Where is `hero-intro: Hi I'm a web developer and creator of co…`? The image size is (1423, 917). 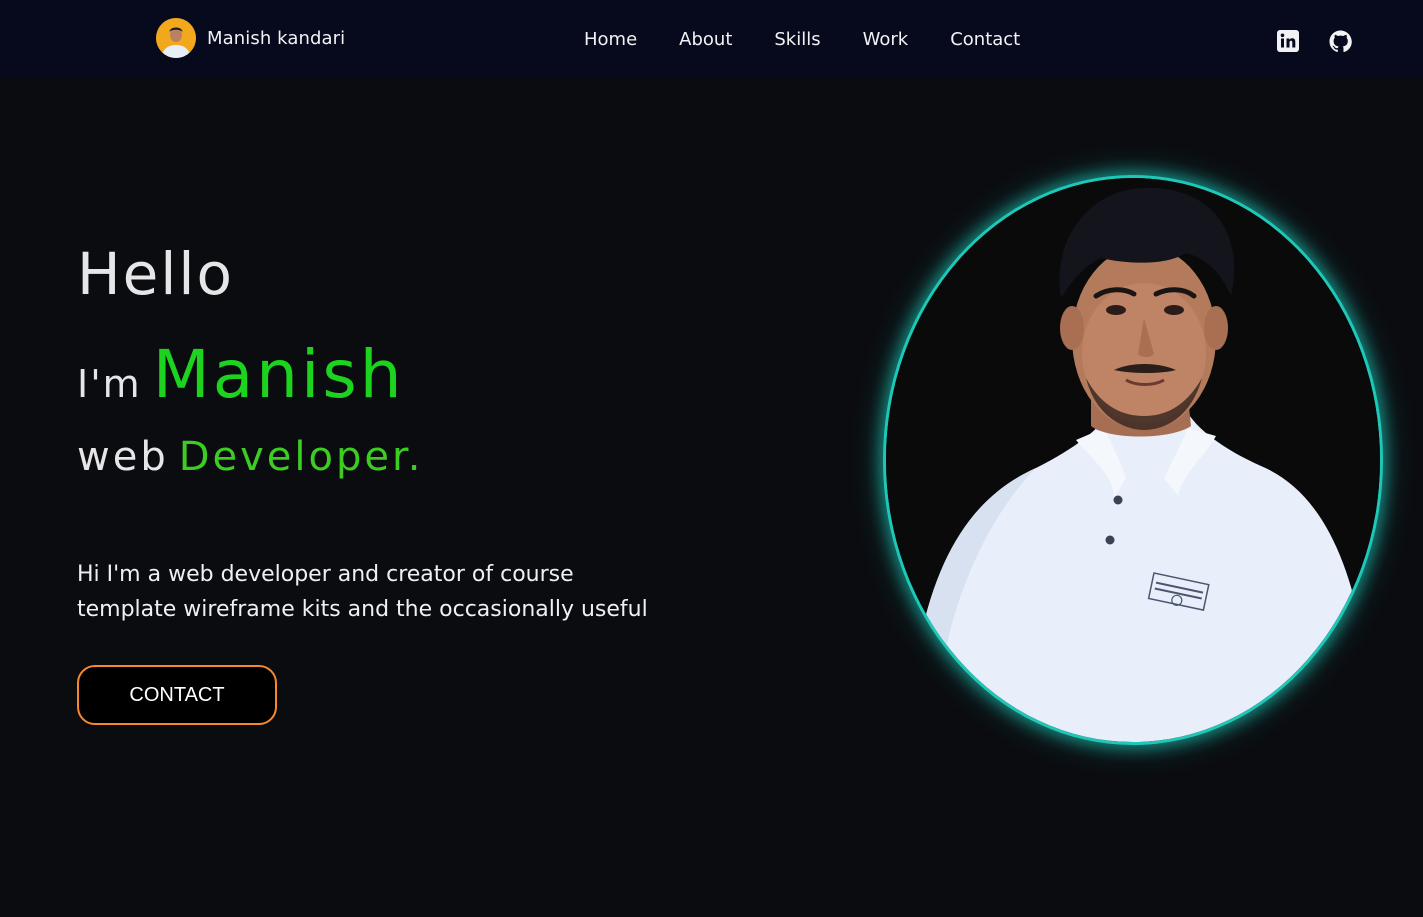 hero-intro: Hi I'm a web developer and creator of co… is located at coordinates (407, 592).